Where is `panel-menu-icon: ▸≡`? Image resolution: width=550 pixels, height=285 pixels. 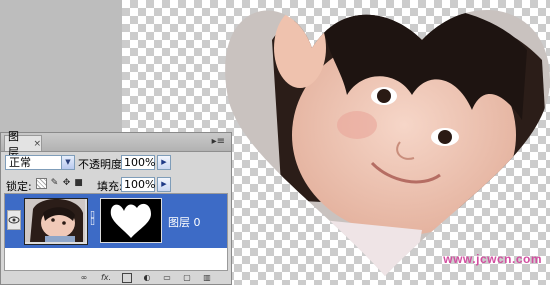
panel-menu-icon: ▸≡ is located at coordinates (218, 141).